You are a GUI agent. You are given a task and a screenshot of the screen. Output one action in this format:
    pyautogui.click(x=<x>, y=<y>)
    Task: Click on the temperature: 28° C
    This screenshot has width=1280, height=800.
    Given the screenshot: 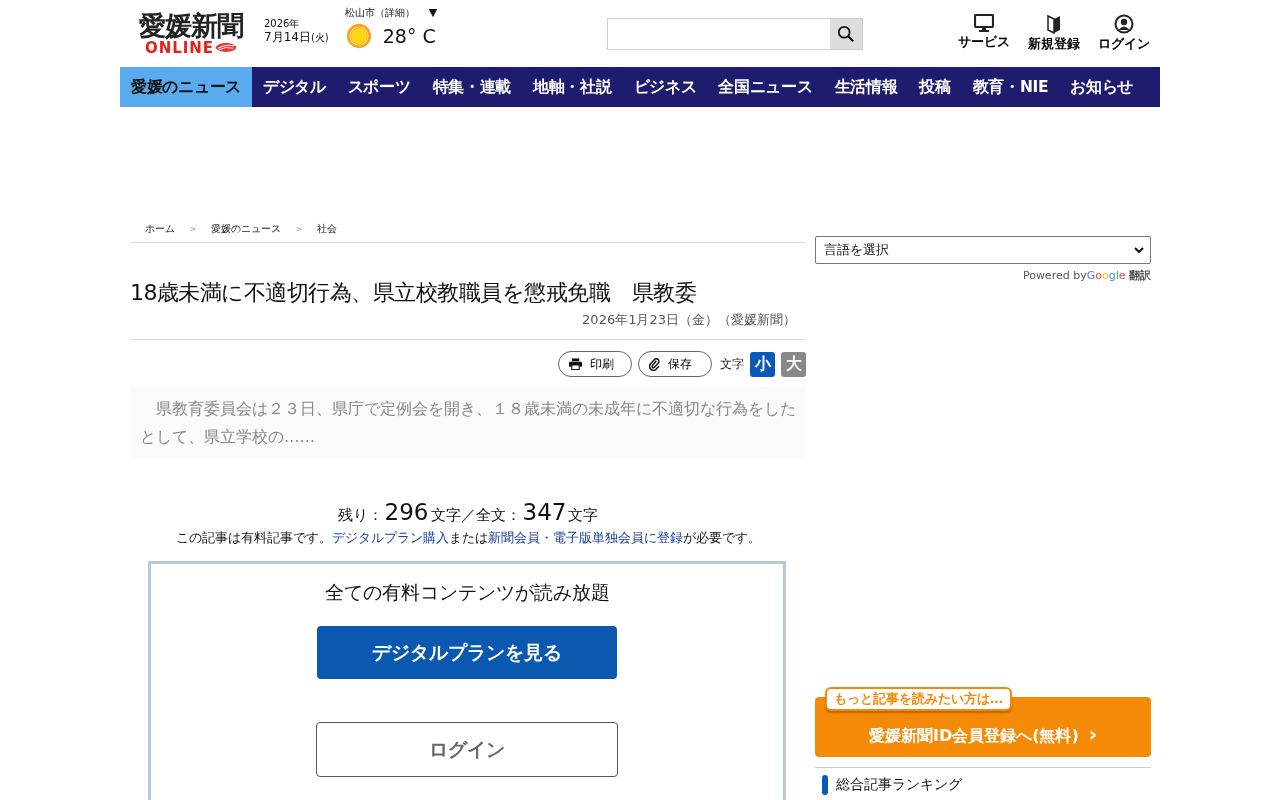 What is the action you would take?
    pyautogui.click(x=409, y=35)
    